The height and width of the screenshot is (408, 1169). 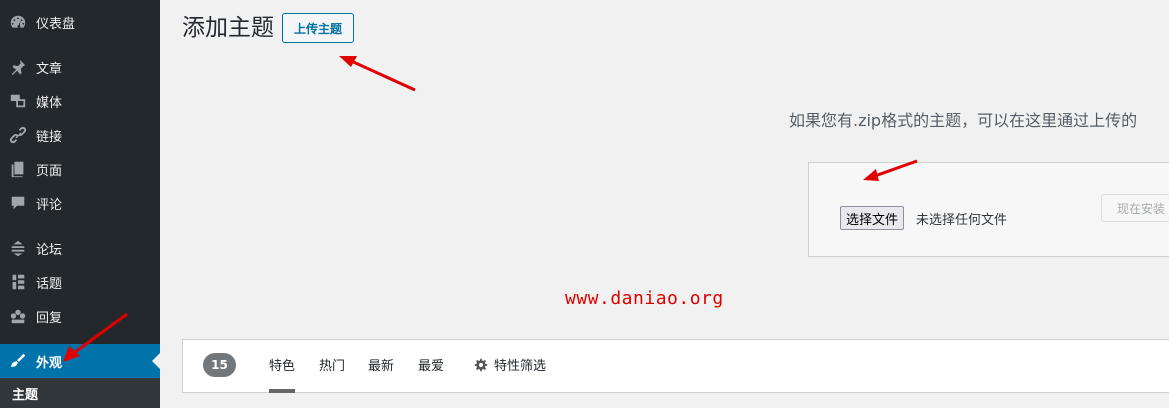 I want to click on sidebar-item-replies: 回复, so click(x=80, y=316).